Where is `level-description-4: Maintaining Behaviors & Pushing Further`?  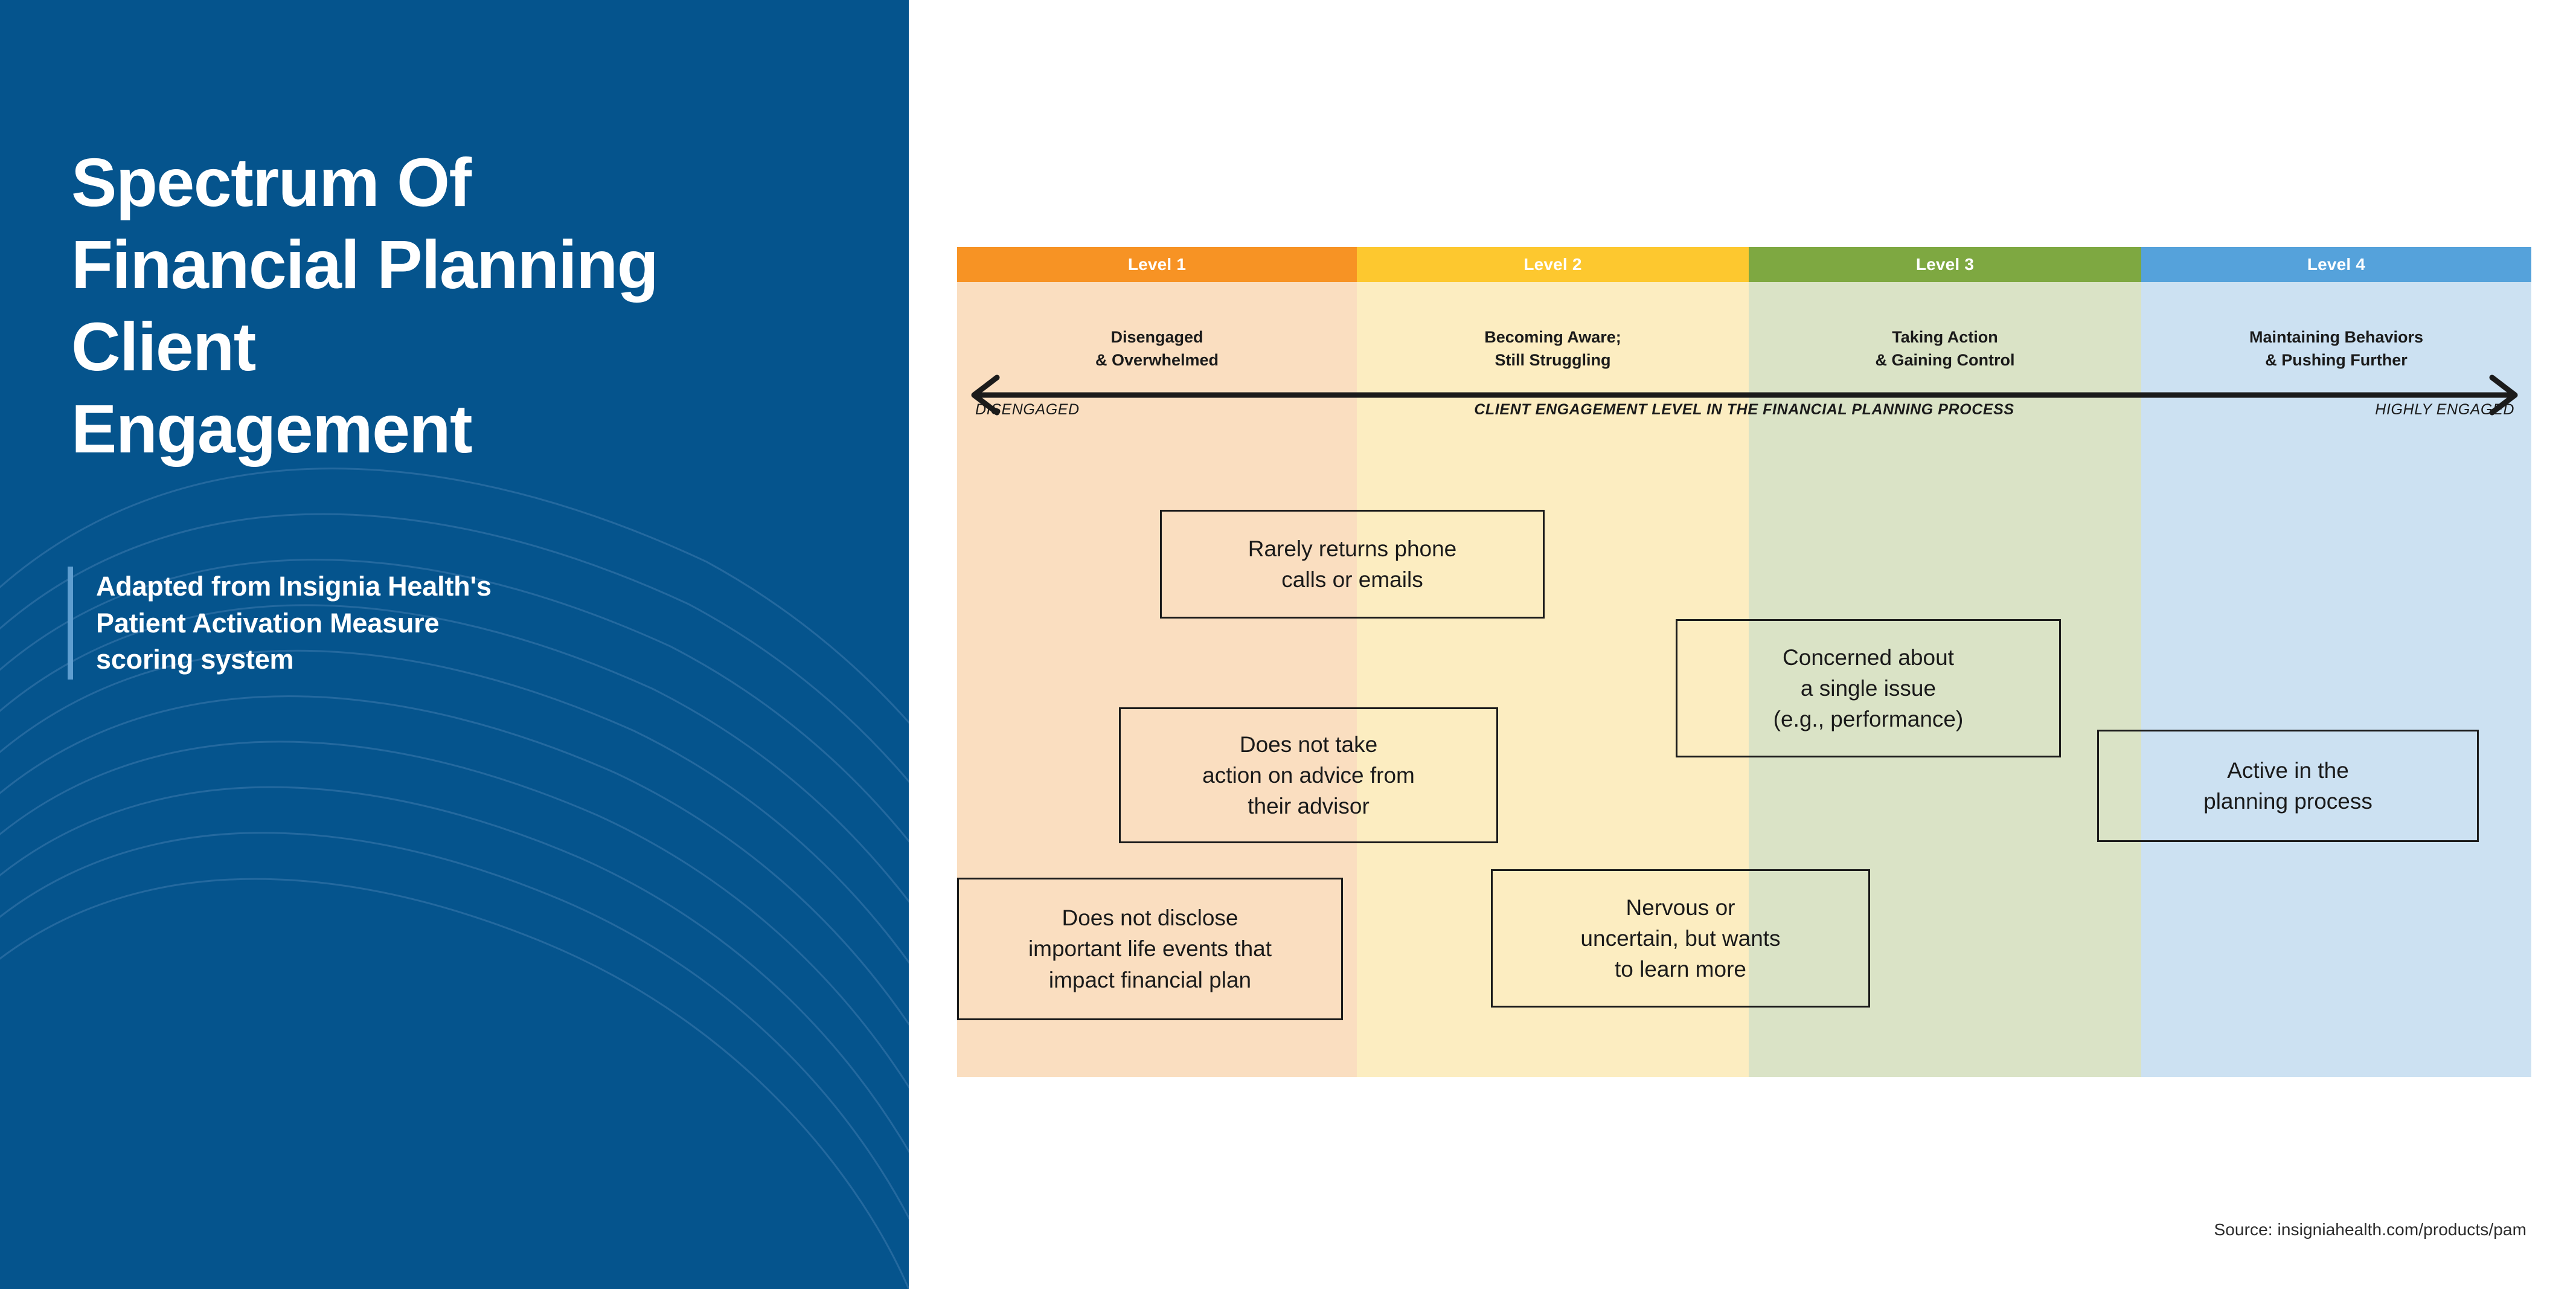 level-description-4: Maintaining Behaviors & Pushing Further is located at coordinates (2336, 349).